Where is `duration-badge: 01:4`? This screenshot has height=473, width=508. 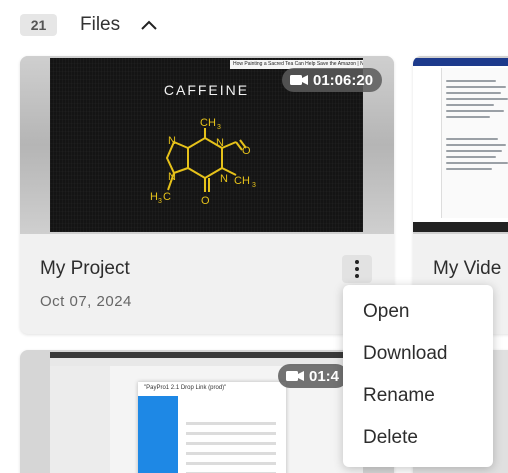
duration-badge: 01:4 is located at coordinates (313, 376).